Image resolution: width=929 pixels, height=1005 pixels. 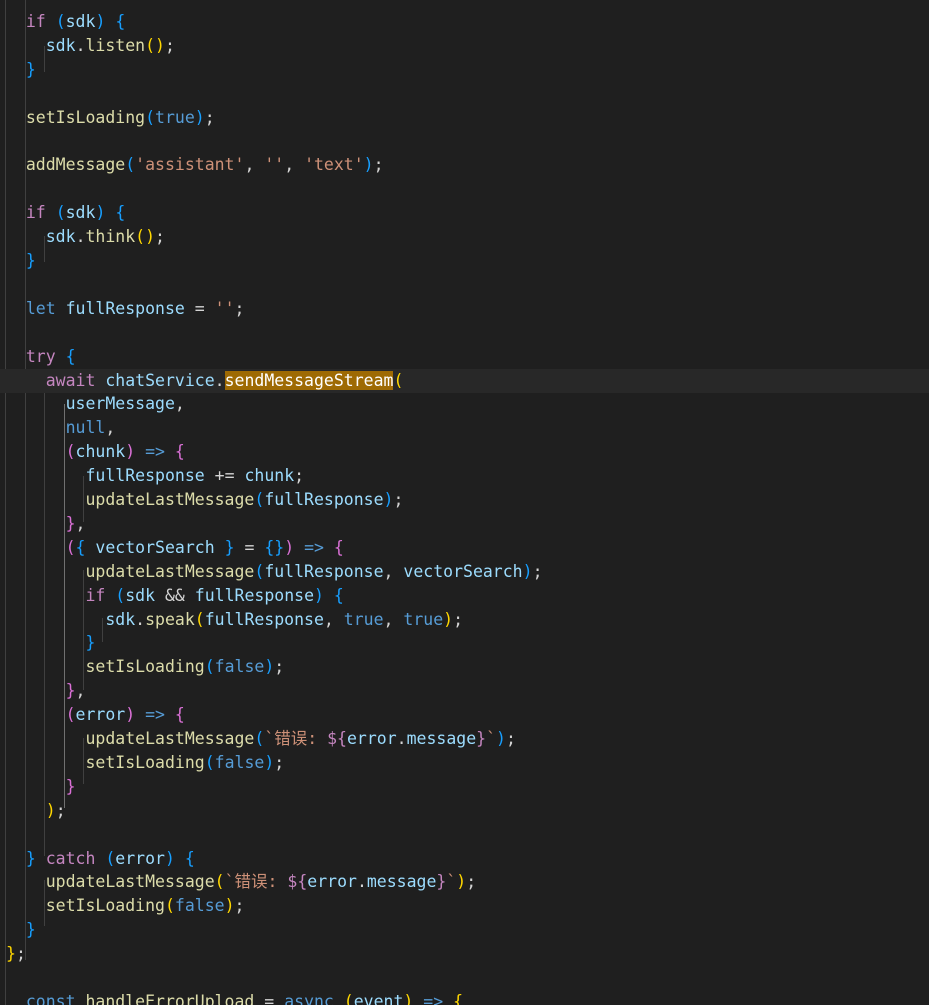 I want to click on code-line-content: let fullResponse = '';, so click(x=125, y=308).